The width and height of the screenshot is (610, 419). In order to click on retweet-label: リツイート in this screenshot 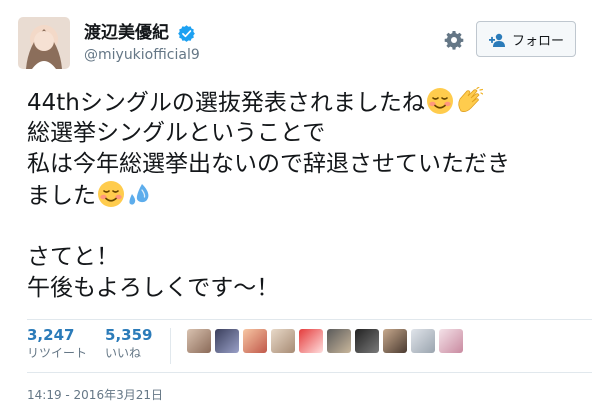, I will do `click(57, 353)`.